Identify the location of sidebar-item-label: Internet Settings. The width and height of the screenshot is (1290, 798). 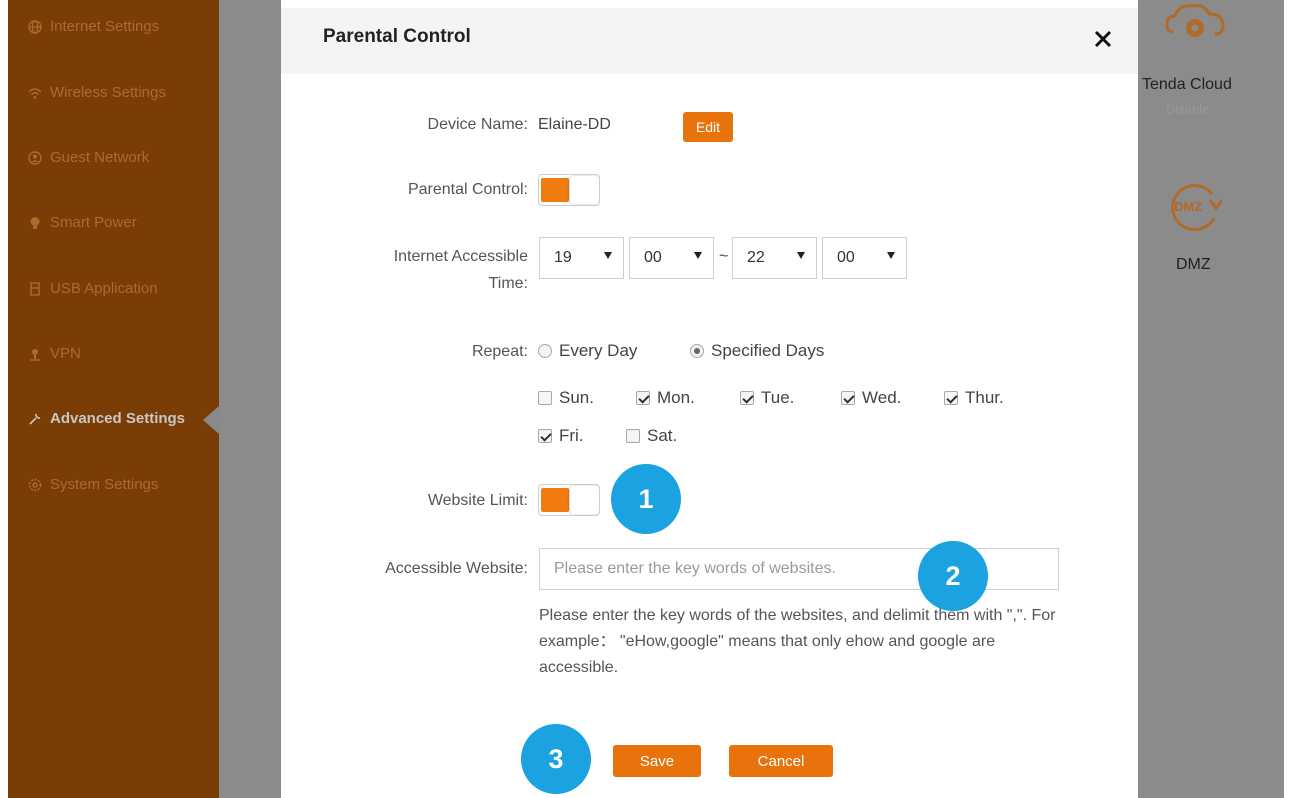
(105, 26).